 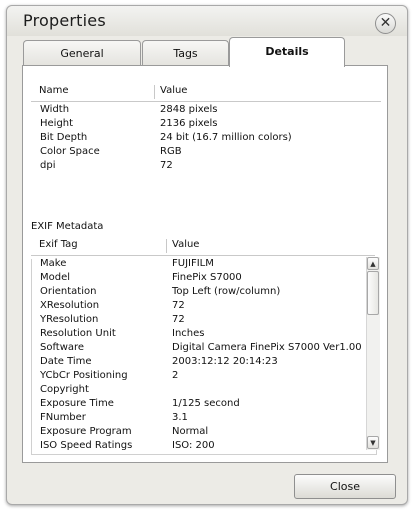 I want to click on exif-tag: Exposure Time, so click(x=77, y=403).